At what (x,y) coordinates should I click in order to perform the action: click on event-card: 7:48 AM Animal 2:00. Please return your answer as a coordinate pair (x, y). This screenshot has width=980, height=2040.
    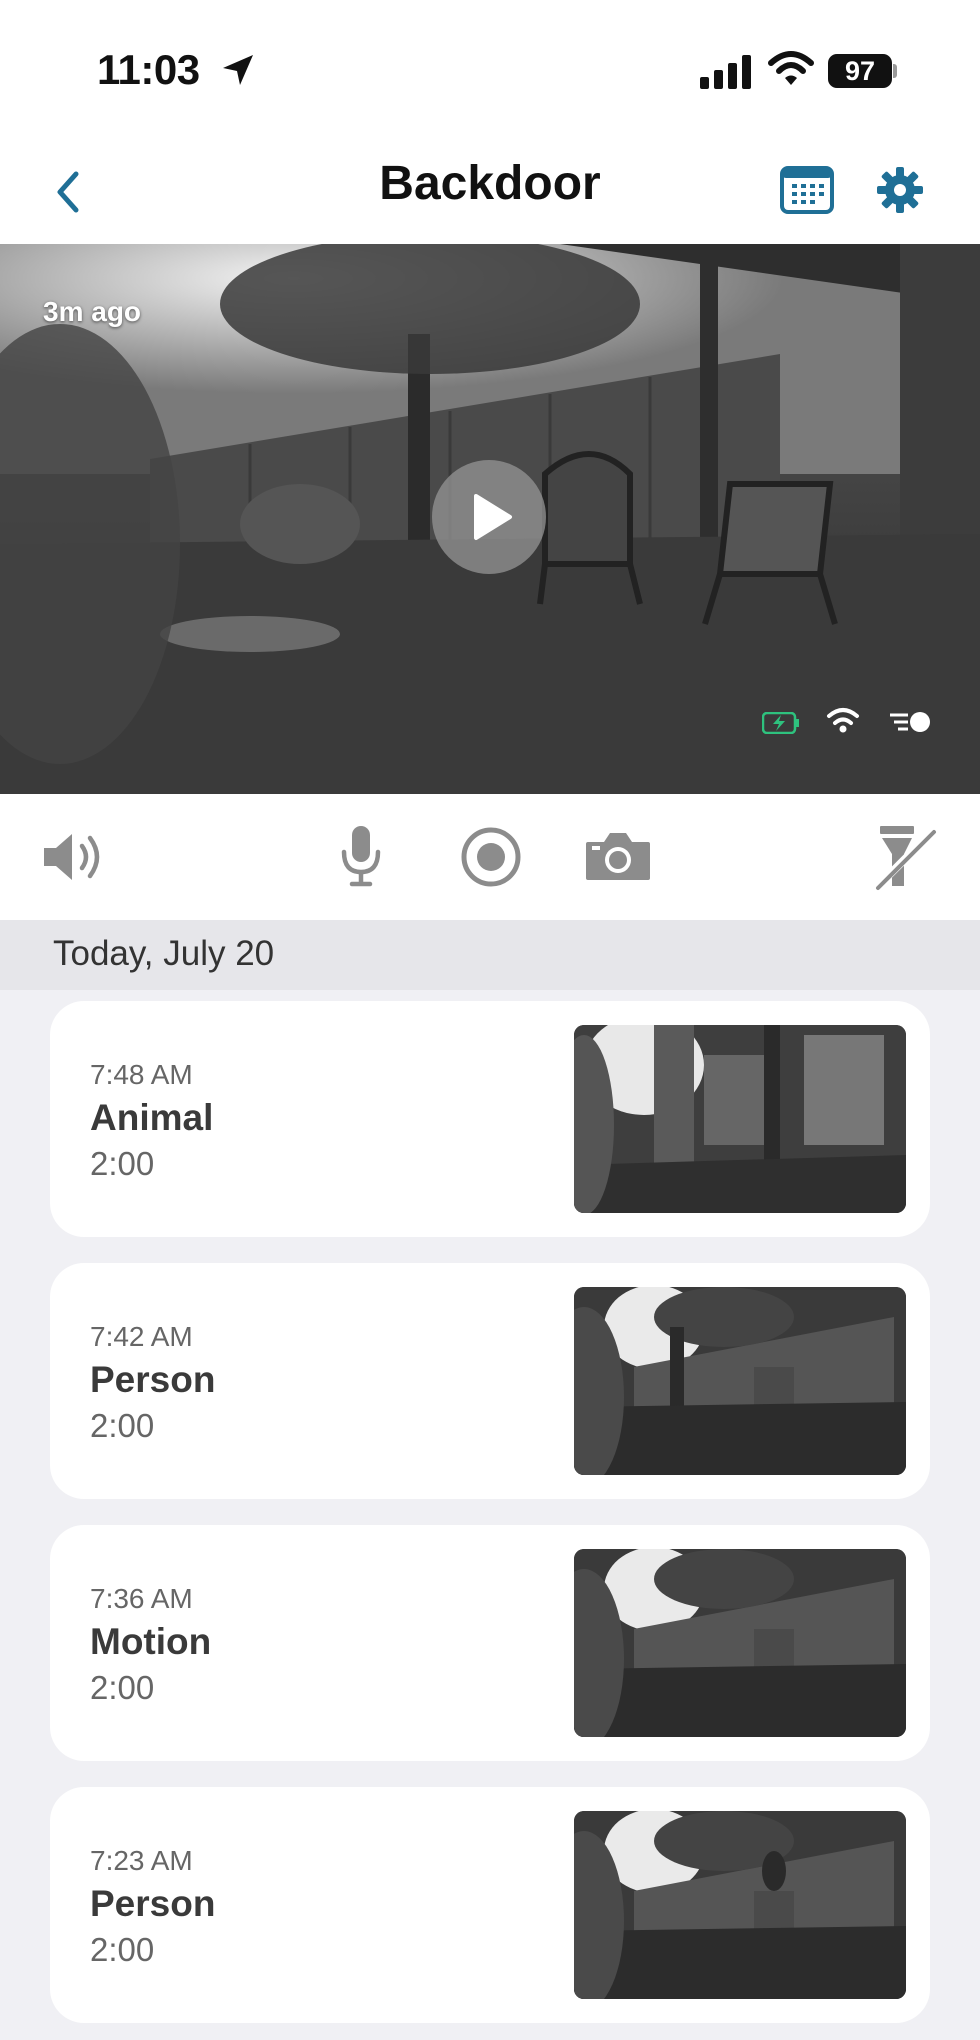
    Looking at the image, I should click on (490, 1119).